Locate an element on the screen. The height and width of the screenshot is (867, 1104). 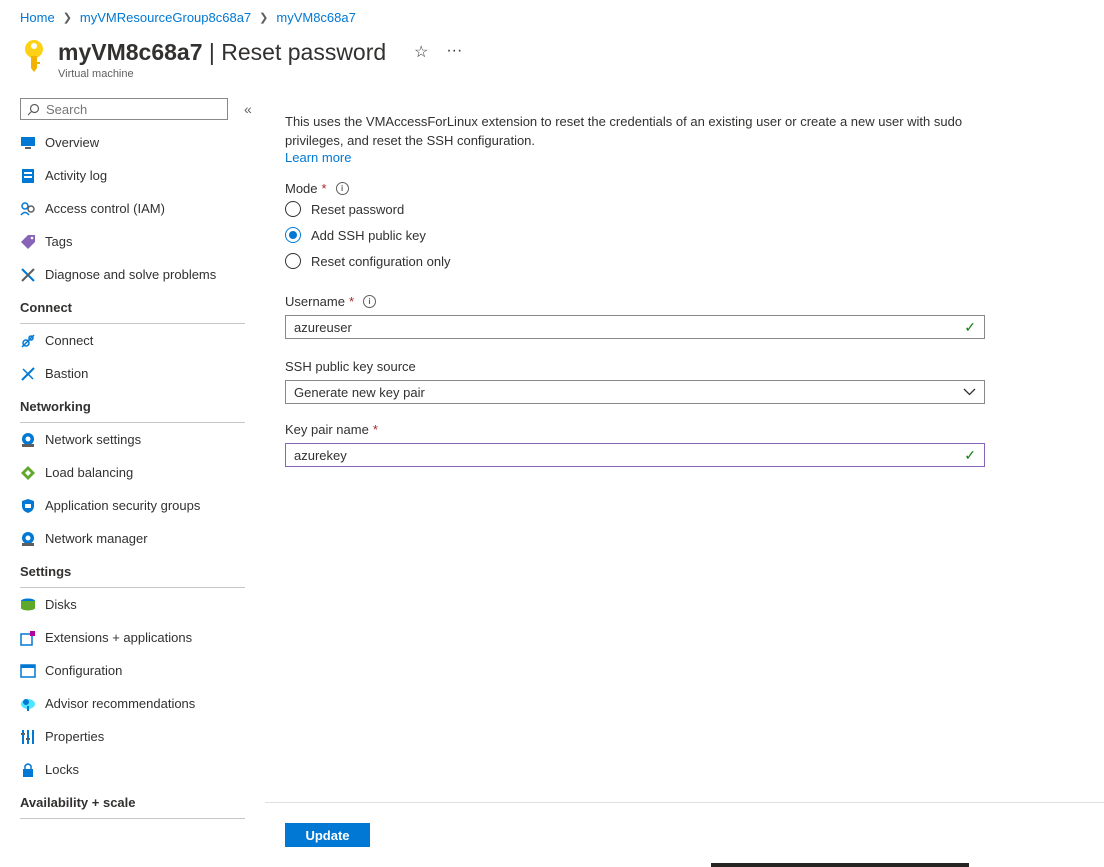
lock-icon is located at coordinates (28, 770).